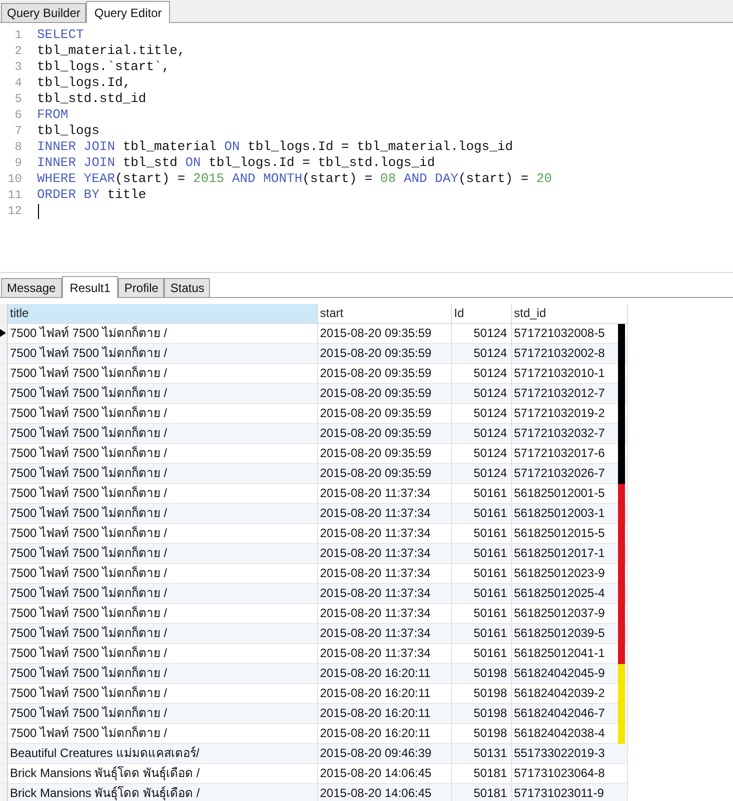 This screenshot has width=733, height=801. What do you see at coordinates (570, 434) in the screenshot?
I see `table-cell: 571721032032-7` at bounding box center [570, 434].